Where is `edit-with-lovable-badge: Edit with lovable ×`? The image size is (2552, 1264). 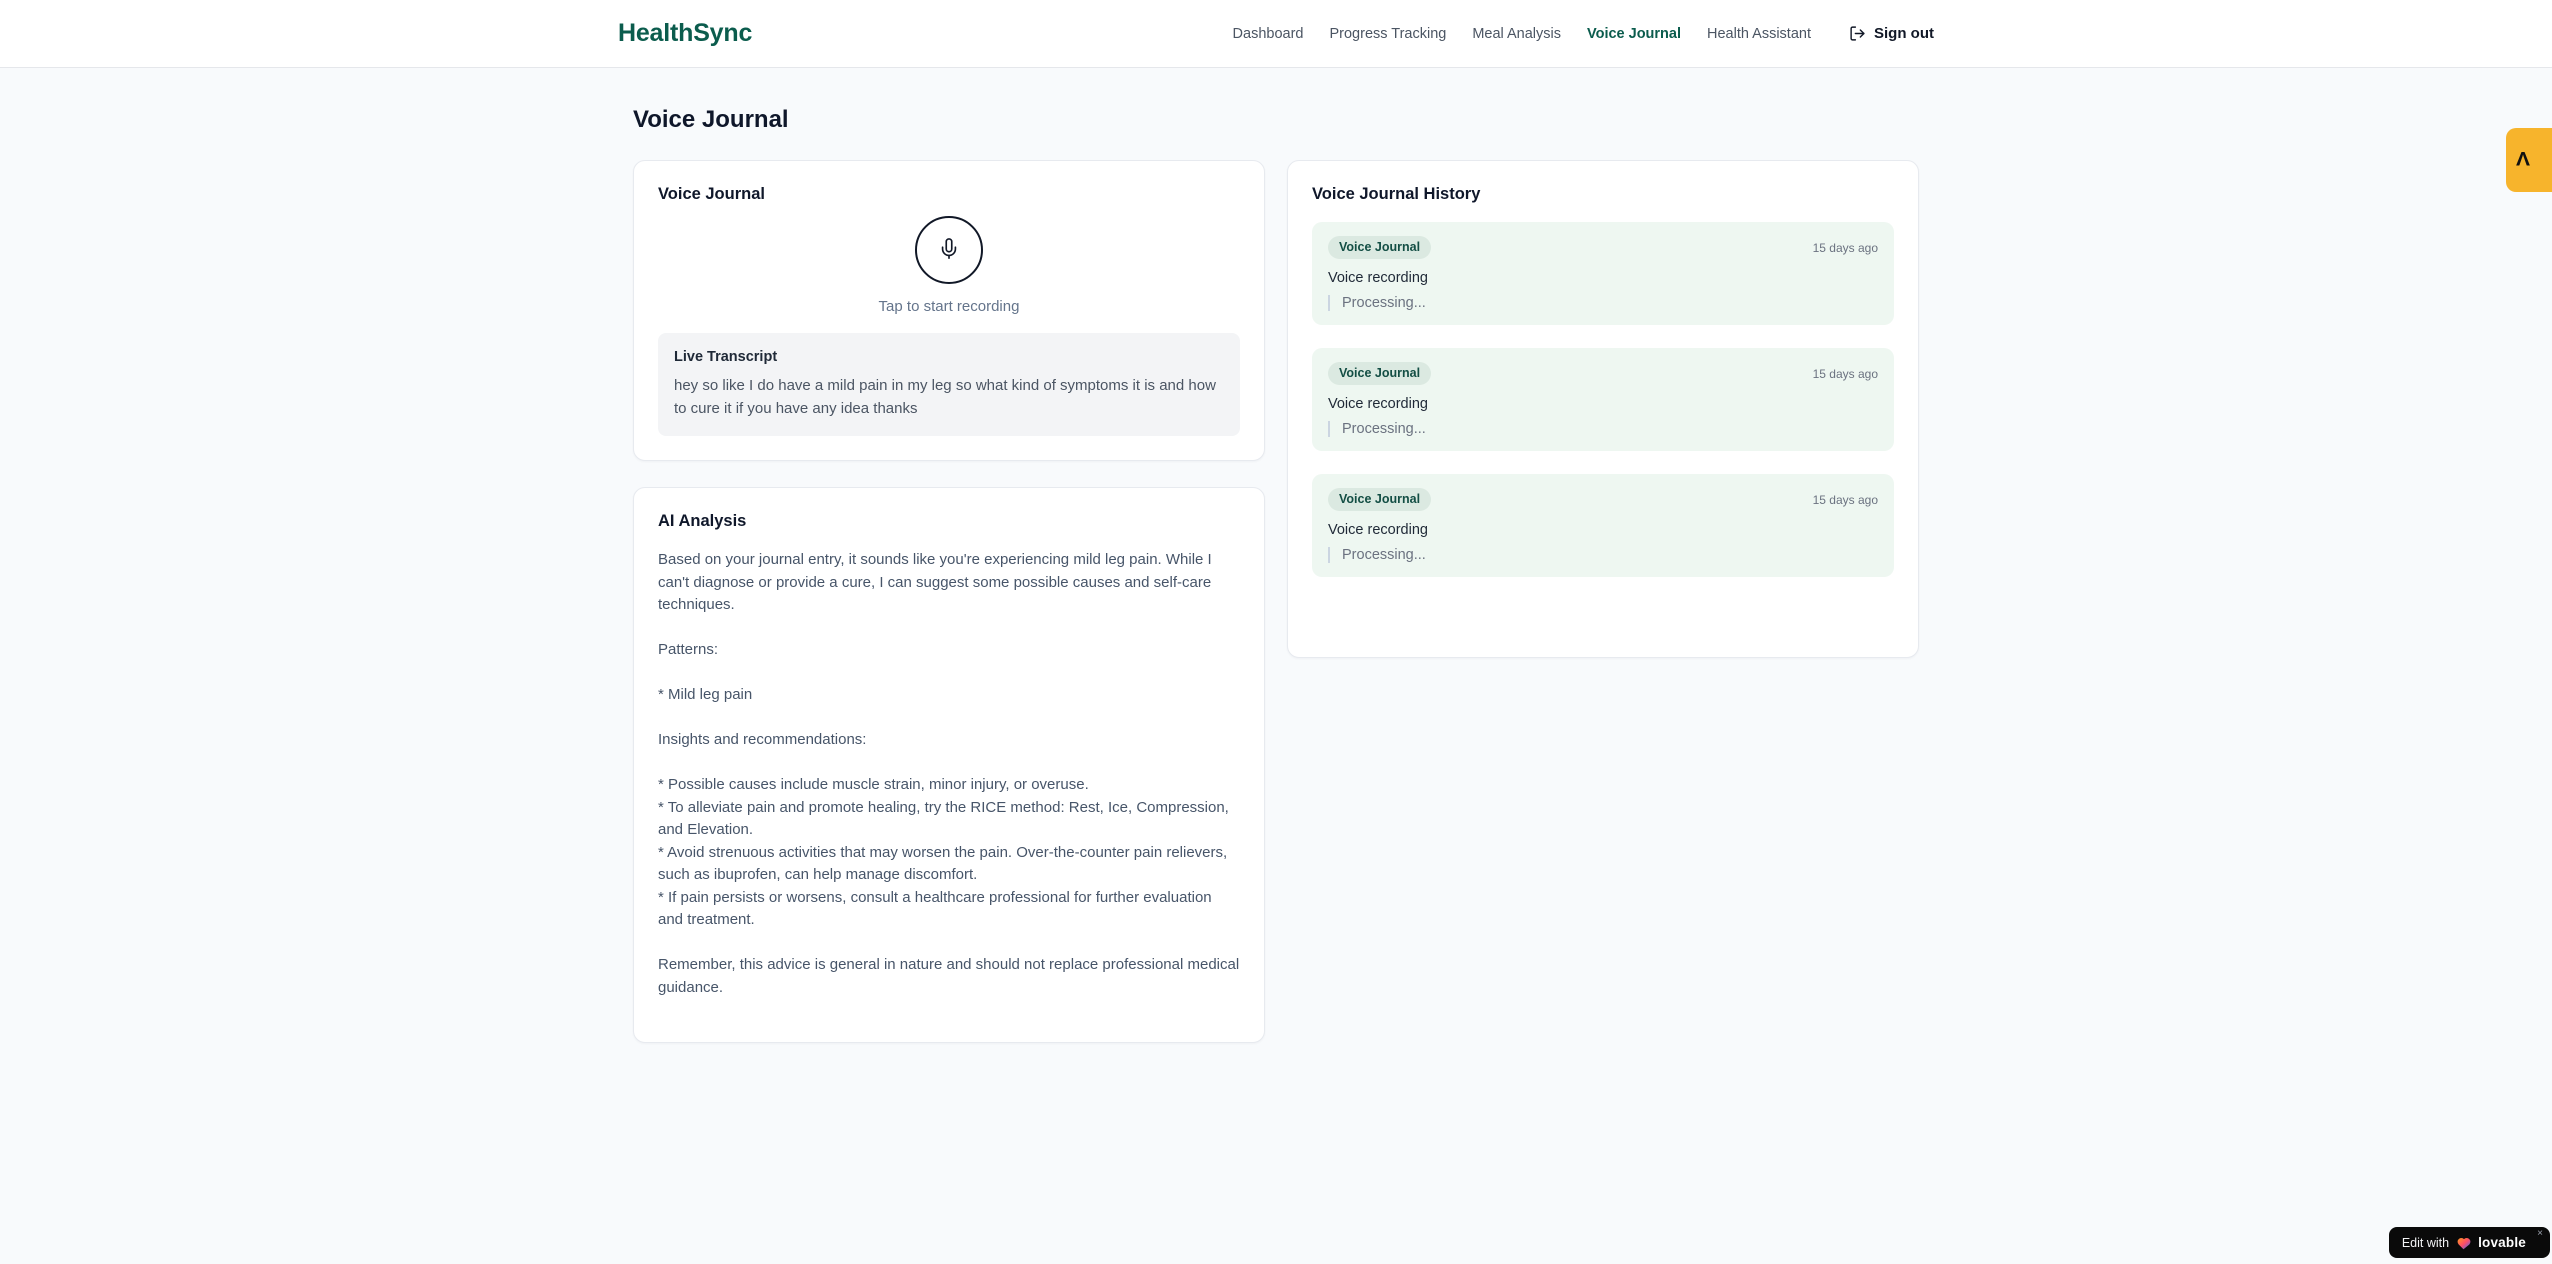 edit-with-lovable-badge: Edit with lovable × is located at coordinates (2469, 1242).